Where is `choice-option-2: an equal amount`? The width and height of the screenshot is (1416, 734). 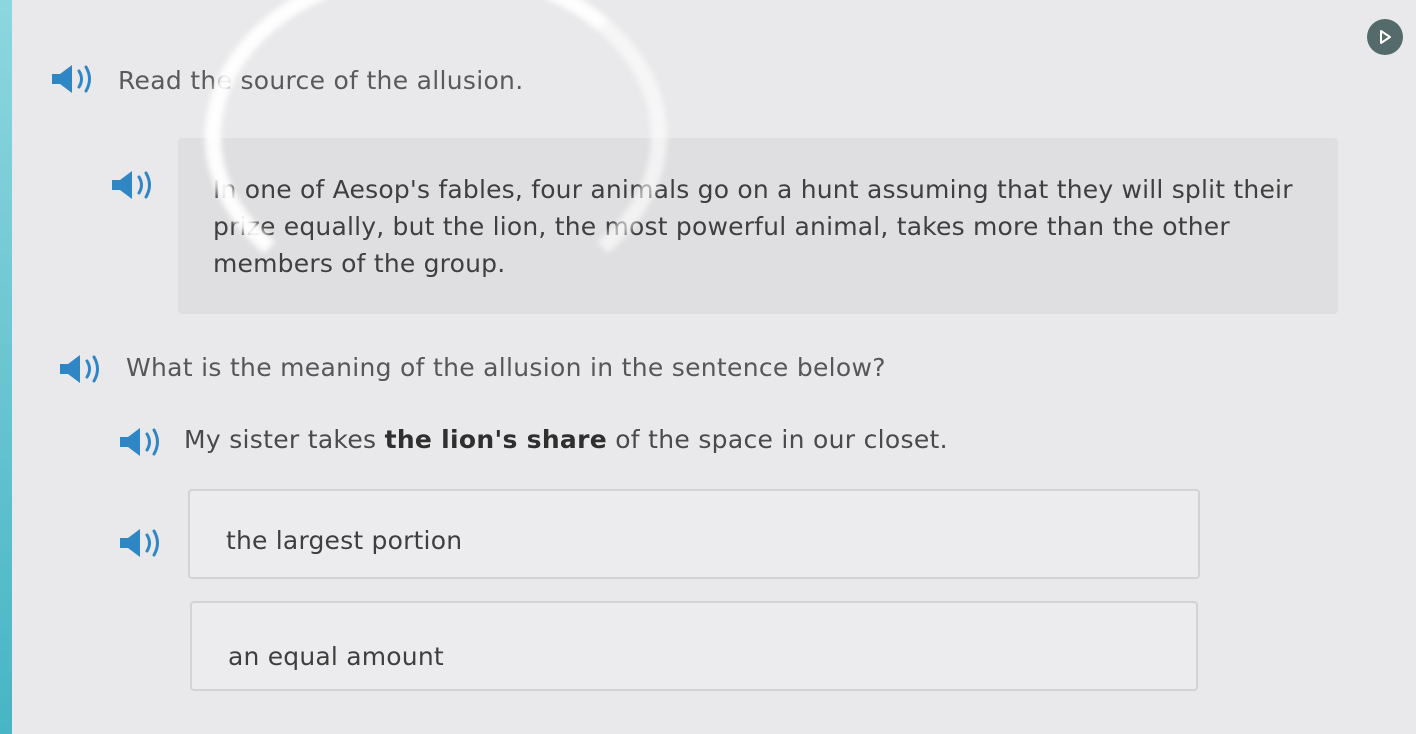
choice-option-2: an equal amount is located at coordinates (694, 646).